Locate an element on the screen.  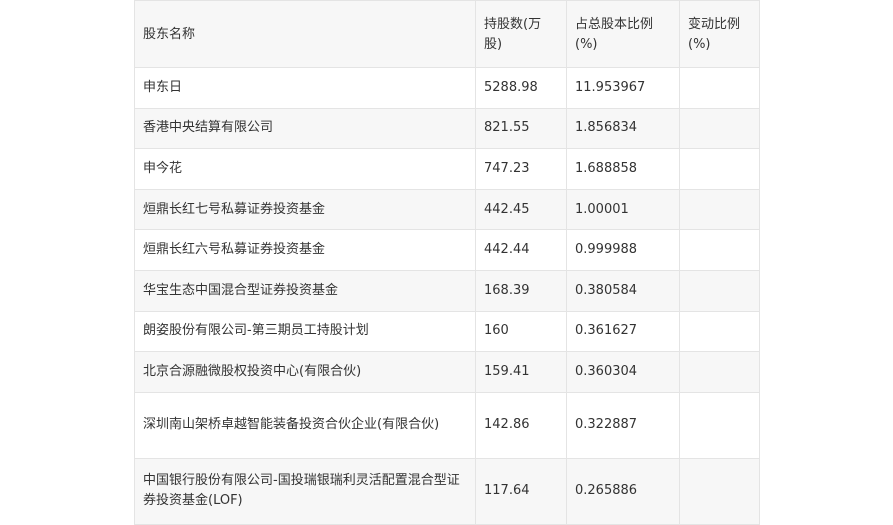
cell-name: 北京合源融微股权投资中心(有限合伙) is located at coordinates (305, 372).